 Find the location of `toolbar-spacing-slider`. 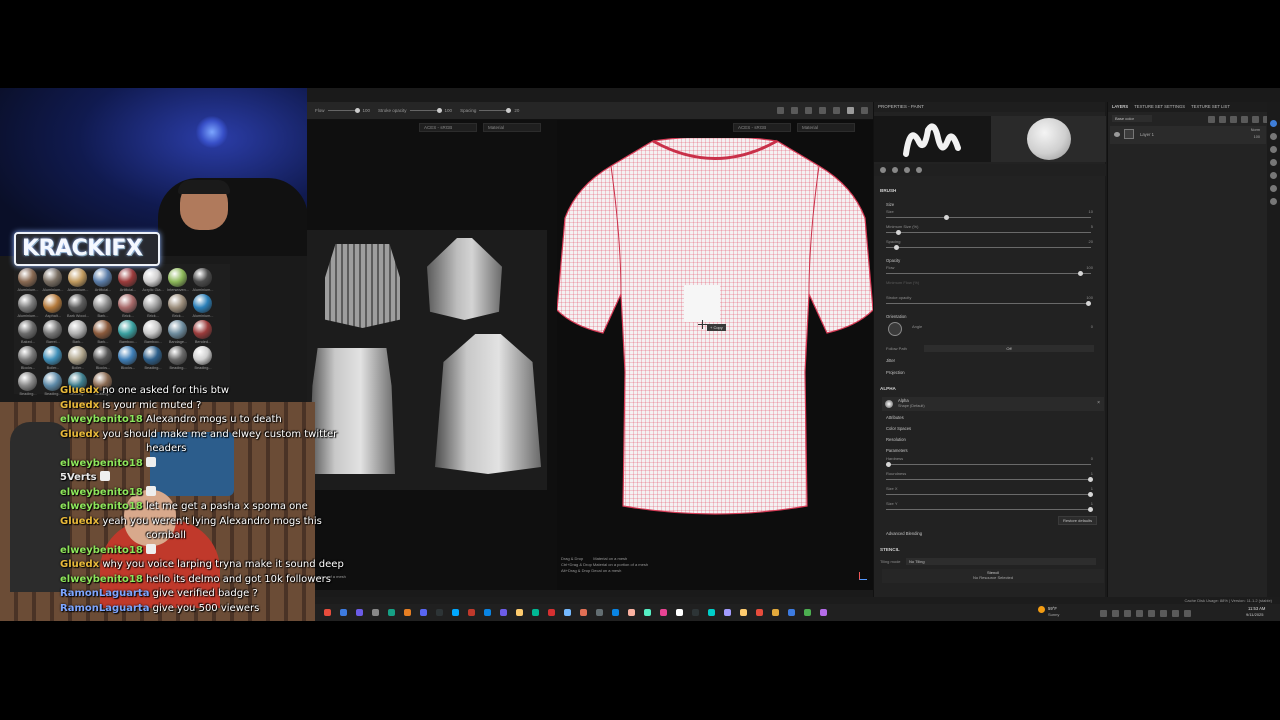

toolbar-spacing-slider is located at coordinates (495, 110).